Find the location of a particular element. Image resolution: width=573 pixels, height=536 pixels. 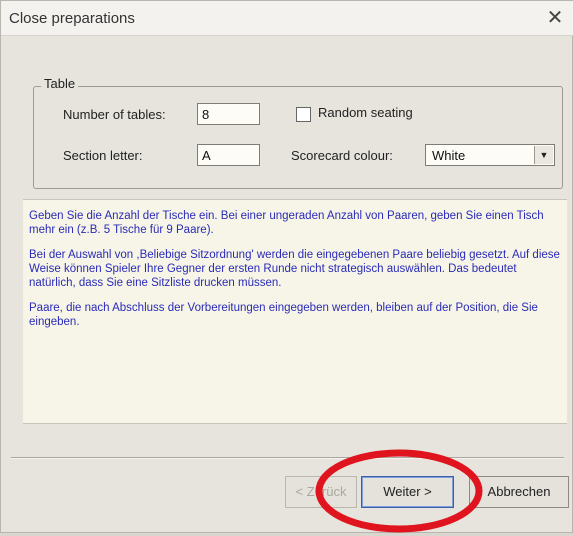

random-seating-label: Random seating is located at coordinates (365, 112).